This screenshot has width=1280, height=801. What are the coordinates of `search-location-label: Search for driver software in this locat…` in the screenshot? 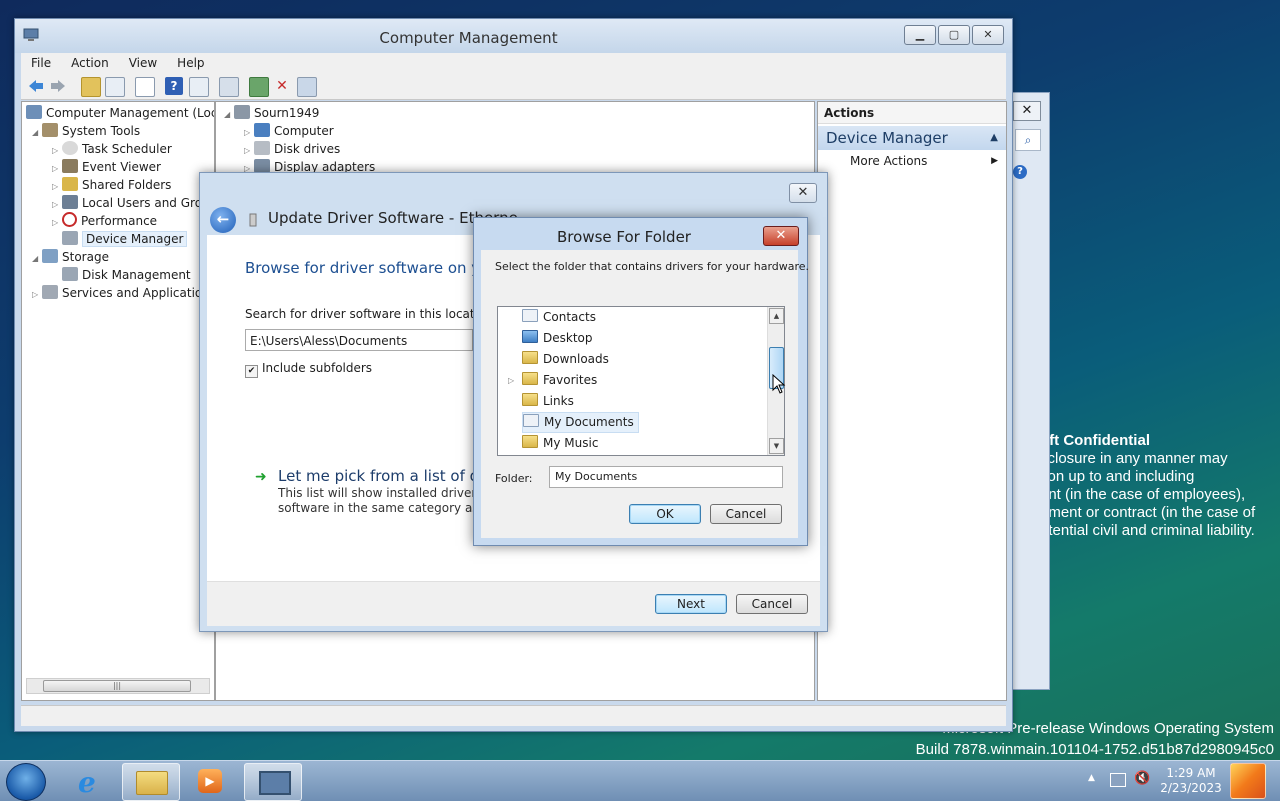 It's located at (371, 314).